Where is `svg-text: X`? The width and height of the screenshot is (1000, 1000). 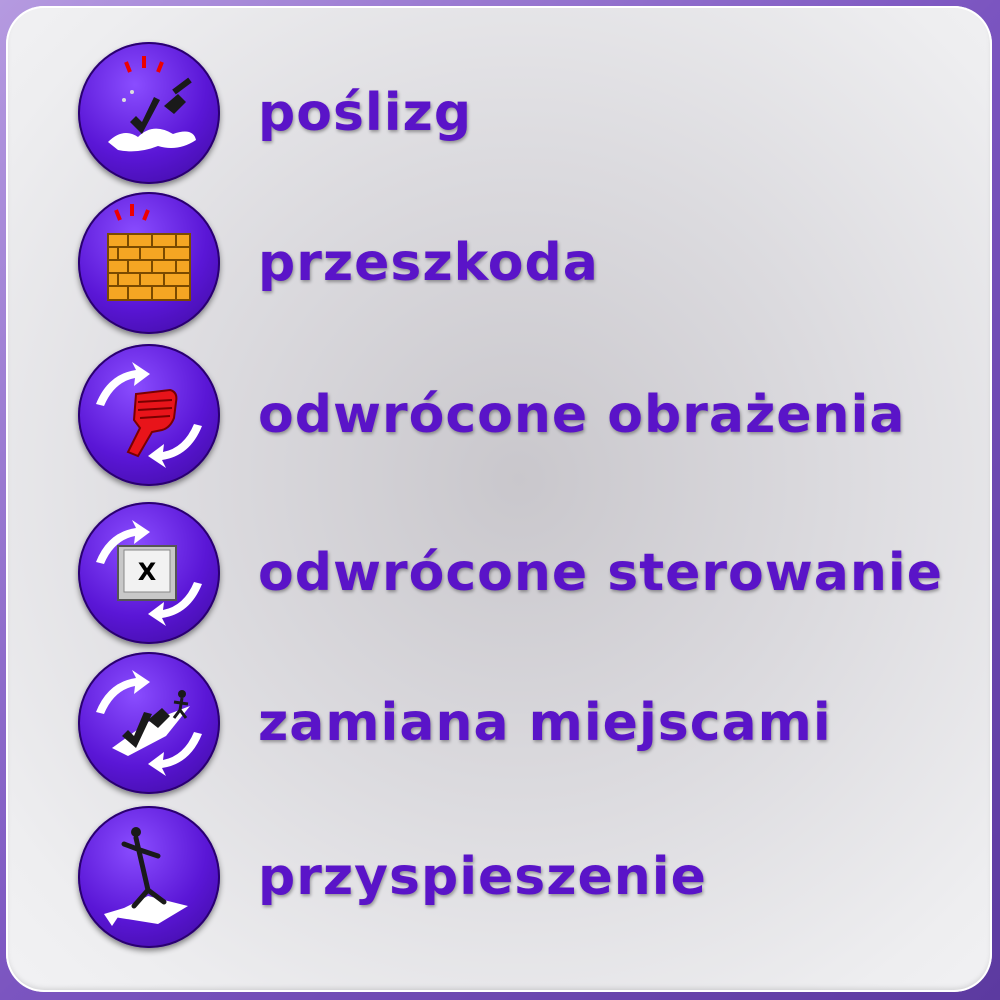 svg-text: X is located at coordinates (147, 572).